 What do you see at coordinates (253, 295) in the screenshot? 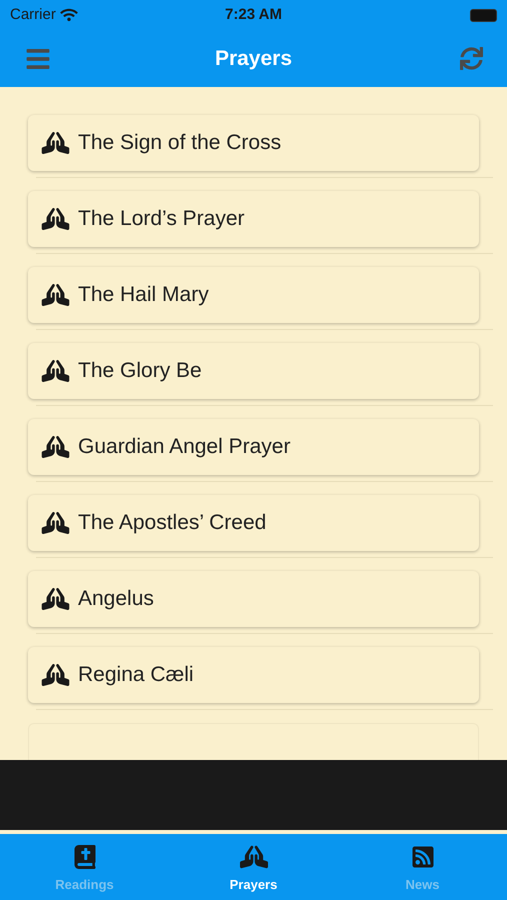
I see `prayer-item: The Hail Mary` at bounding box center [253, 295].